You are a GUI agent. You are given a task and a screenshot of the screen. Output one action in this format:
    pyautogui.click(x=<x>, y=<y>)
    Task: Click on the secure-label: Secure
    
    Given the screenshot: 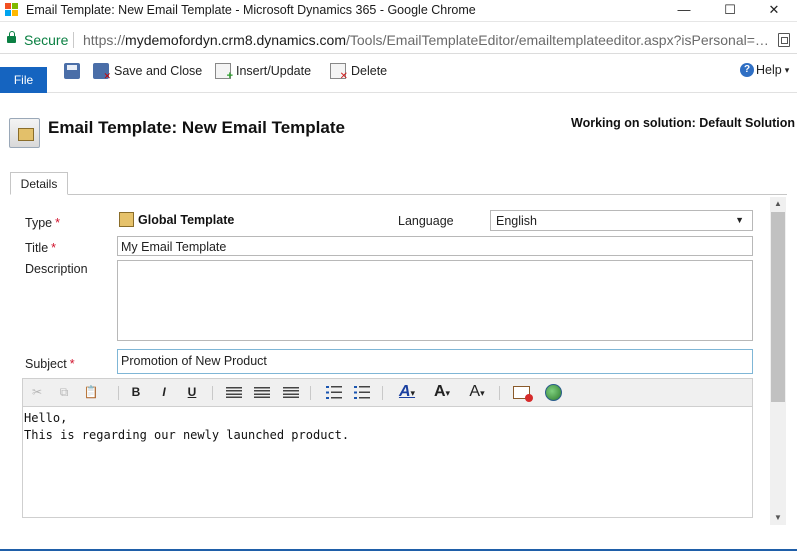 What is the action you would take?
    pyautogui.click(x=46, y=40)
    